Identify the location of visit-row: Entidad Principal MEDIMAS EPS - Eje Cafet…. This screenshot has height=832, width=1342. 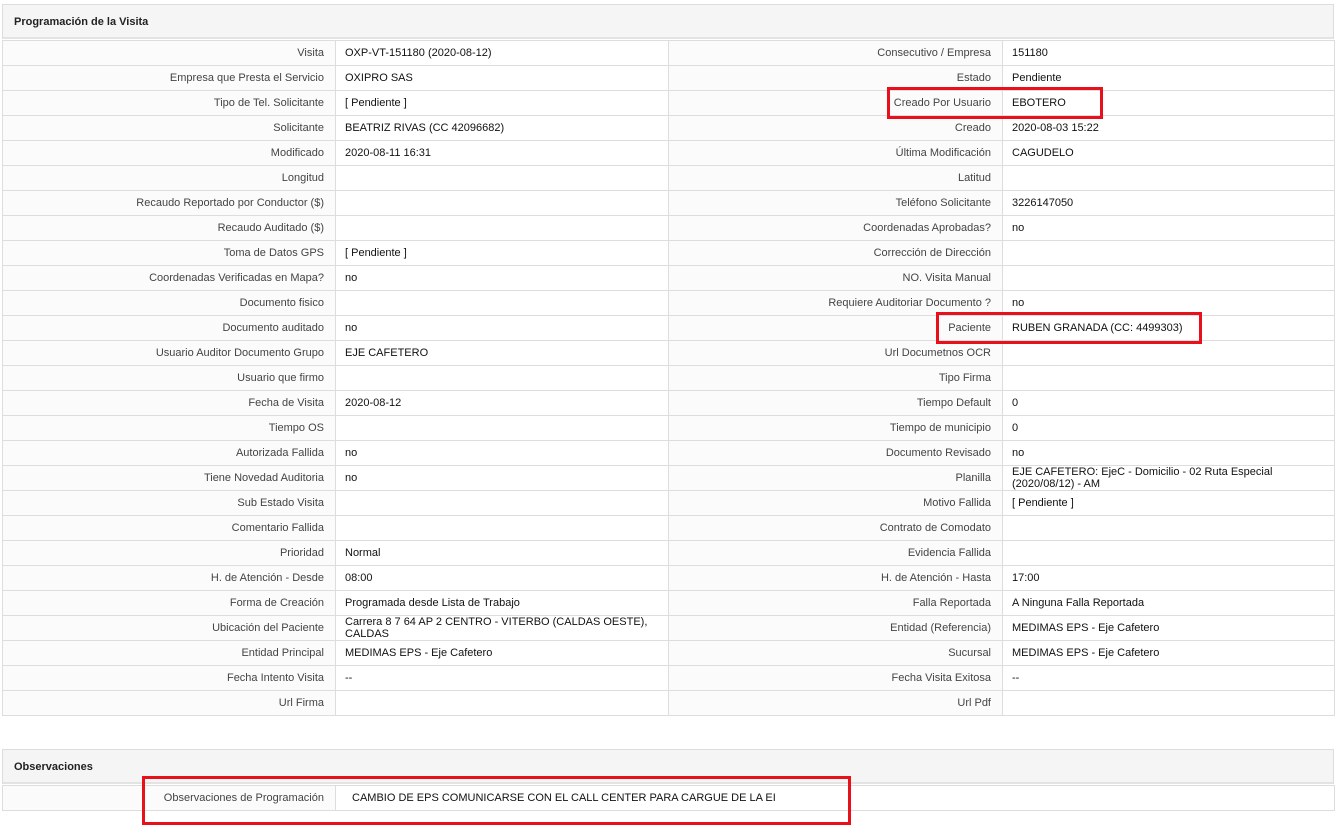
(668, 653).